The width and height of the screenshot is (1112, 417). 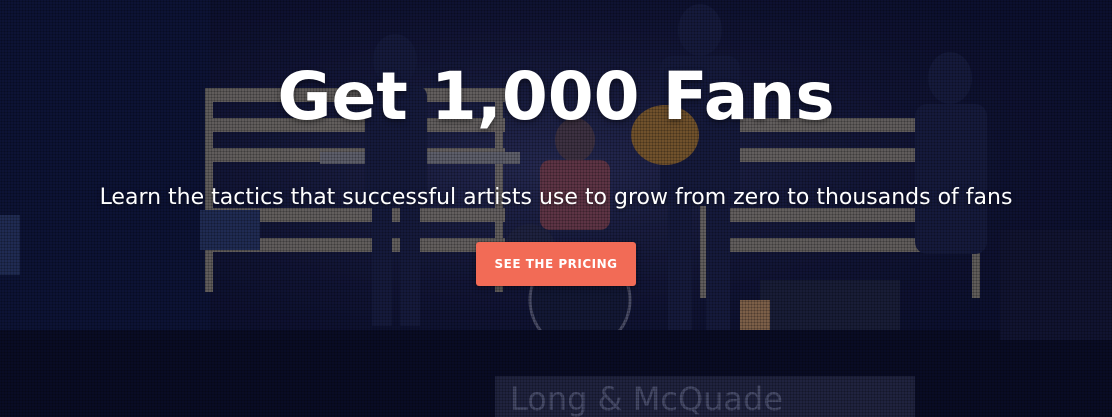 What do you see at coordinates (556, 264) in the screenshot?
I see `see-the-pricing-button: SEE THE PRICING` at bounding box center [556, 264].